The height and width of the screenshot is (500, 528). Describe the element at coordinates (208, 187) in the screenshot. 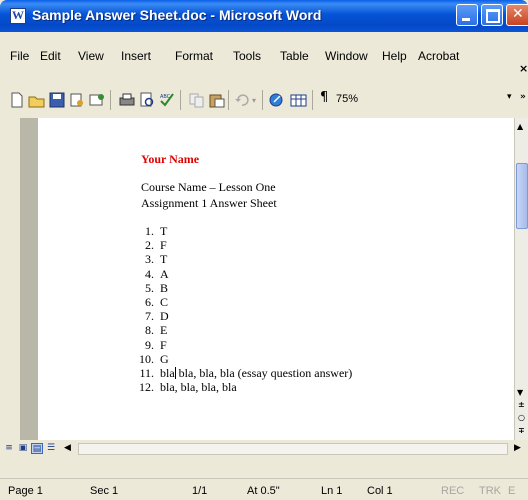

I see `doc-course-line: Course Name – Lesson One` at that location.